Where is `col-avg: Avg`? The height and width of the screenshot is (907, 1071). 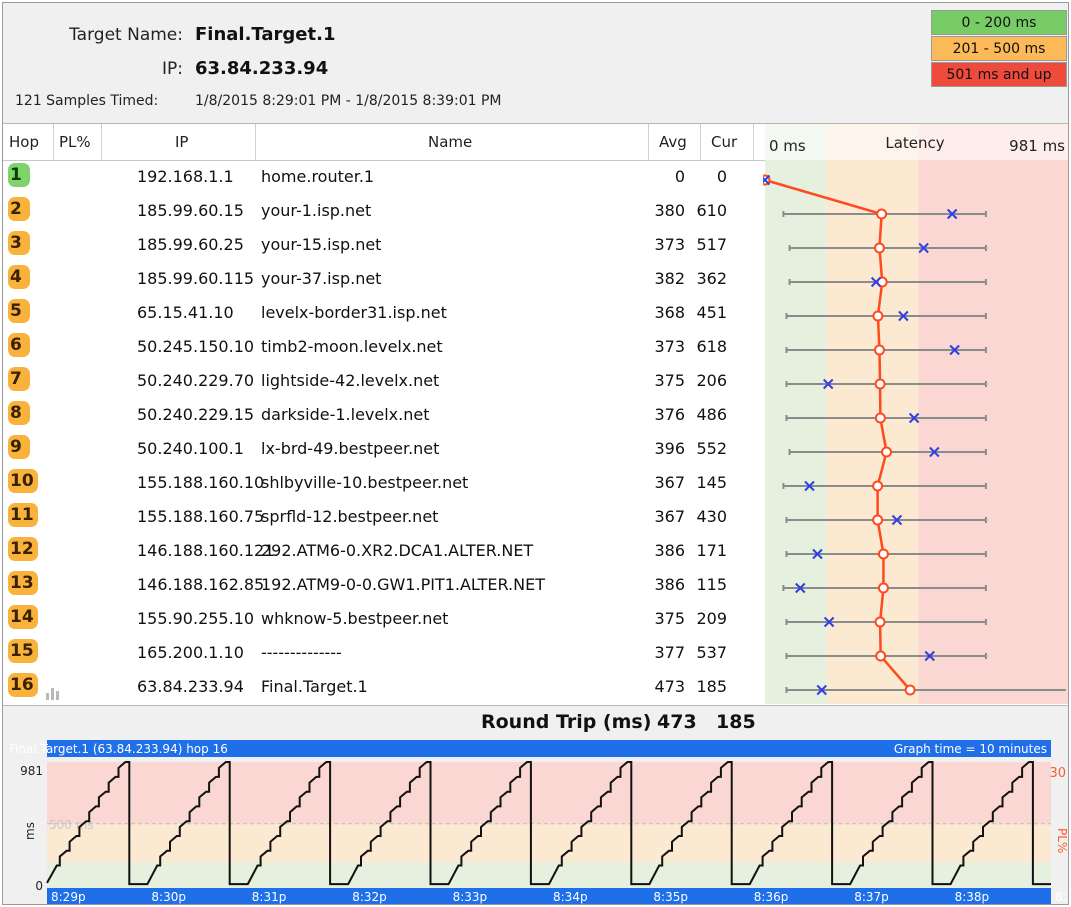
col-avg: Avg is located at coordinates (673, 142).